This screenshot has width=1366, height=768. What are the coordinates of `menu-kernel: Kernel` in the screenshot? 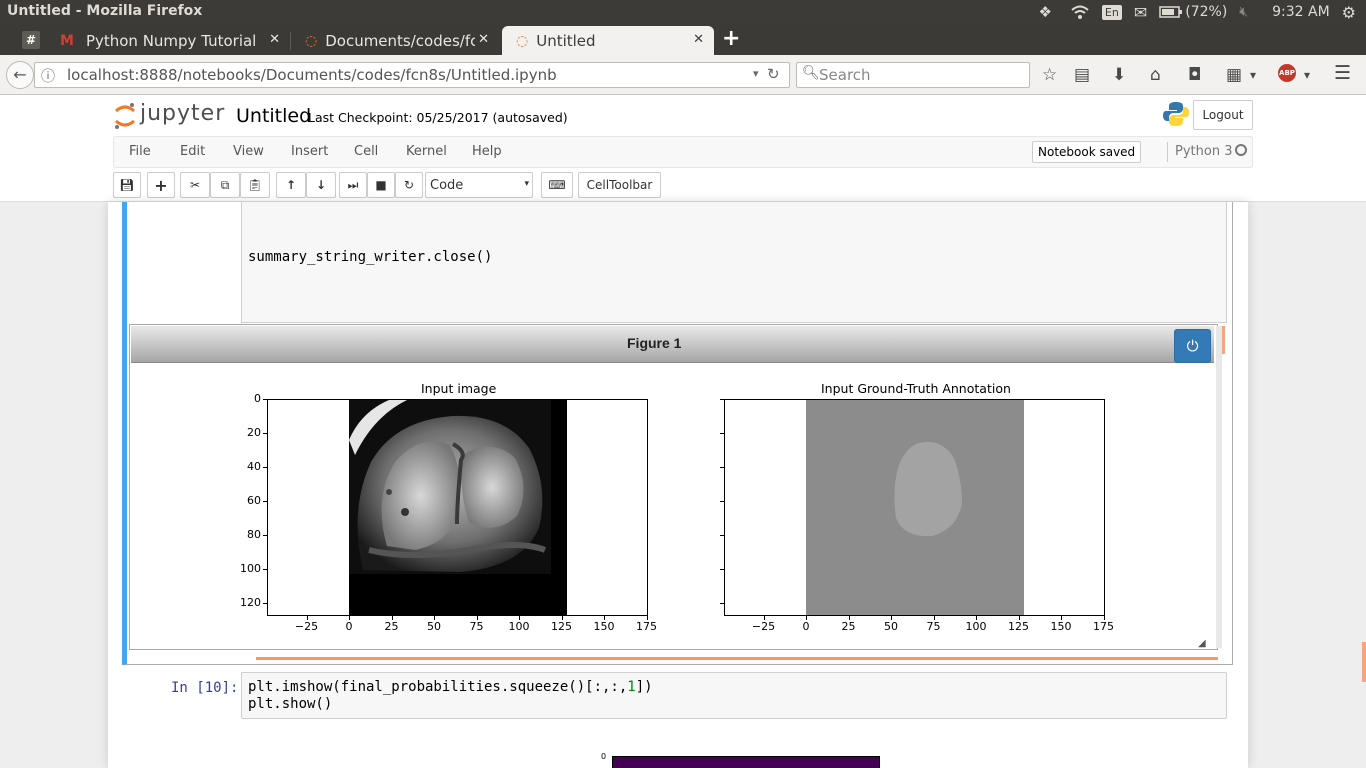 It's located at (426, 151).